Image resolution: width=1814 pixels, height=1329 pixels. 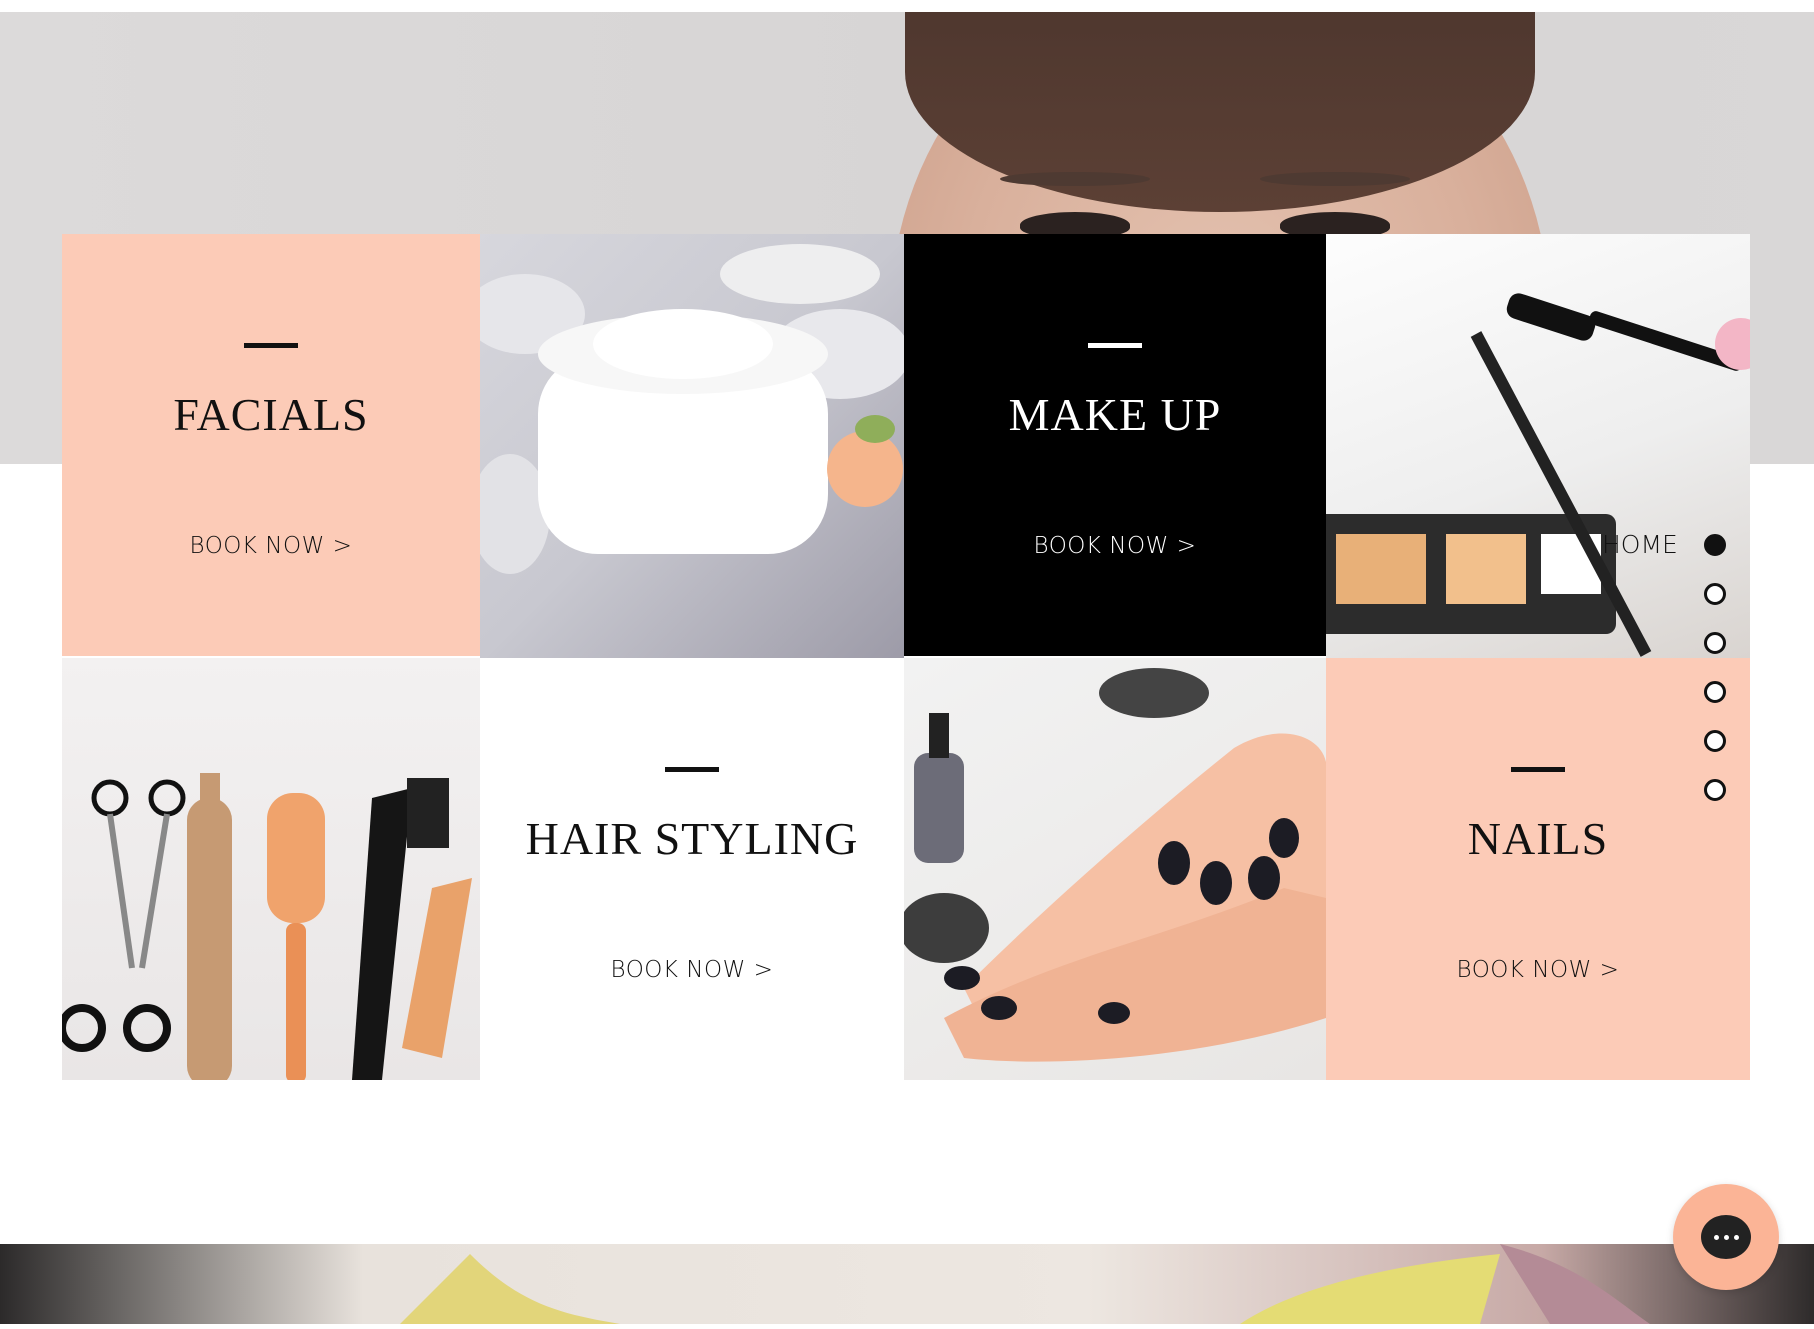 What do you see at coordinates (1335, 179) in the screenshot?
I see `hero-brow-right` at bounding box center [1335, 179].